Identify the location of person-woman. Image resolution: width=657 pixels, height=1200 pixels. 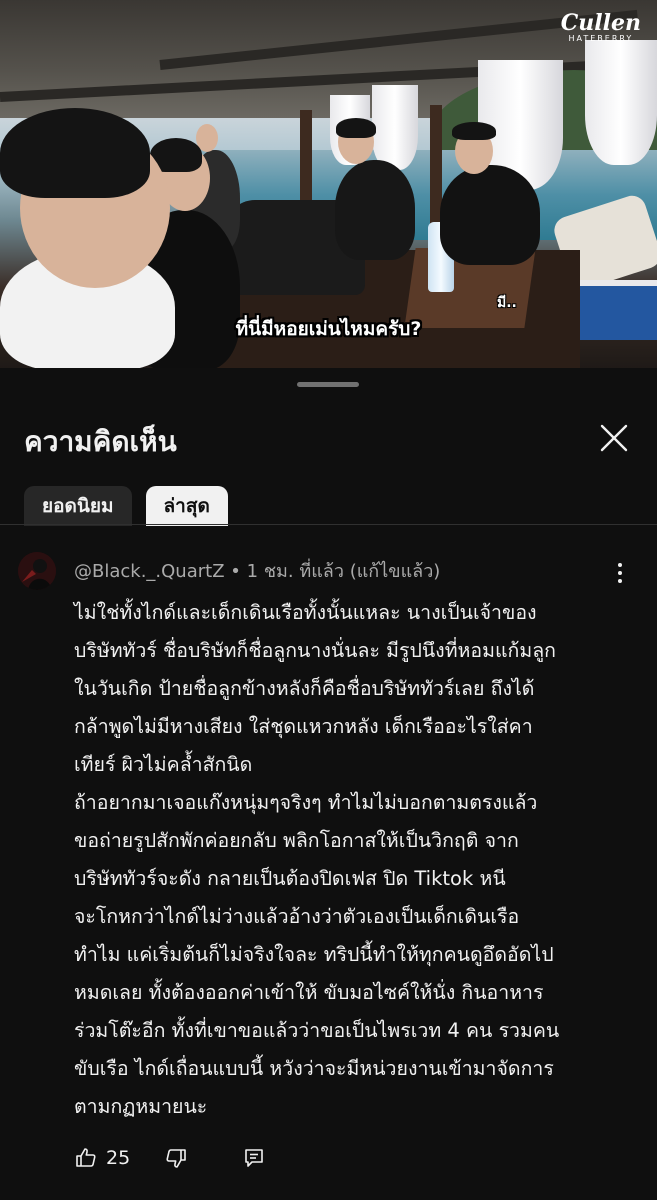
(490, 215).